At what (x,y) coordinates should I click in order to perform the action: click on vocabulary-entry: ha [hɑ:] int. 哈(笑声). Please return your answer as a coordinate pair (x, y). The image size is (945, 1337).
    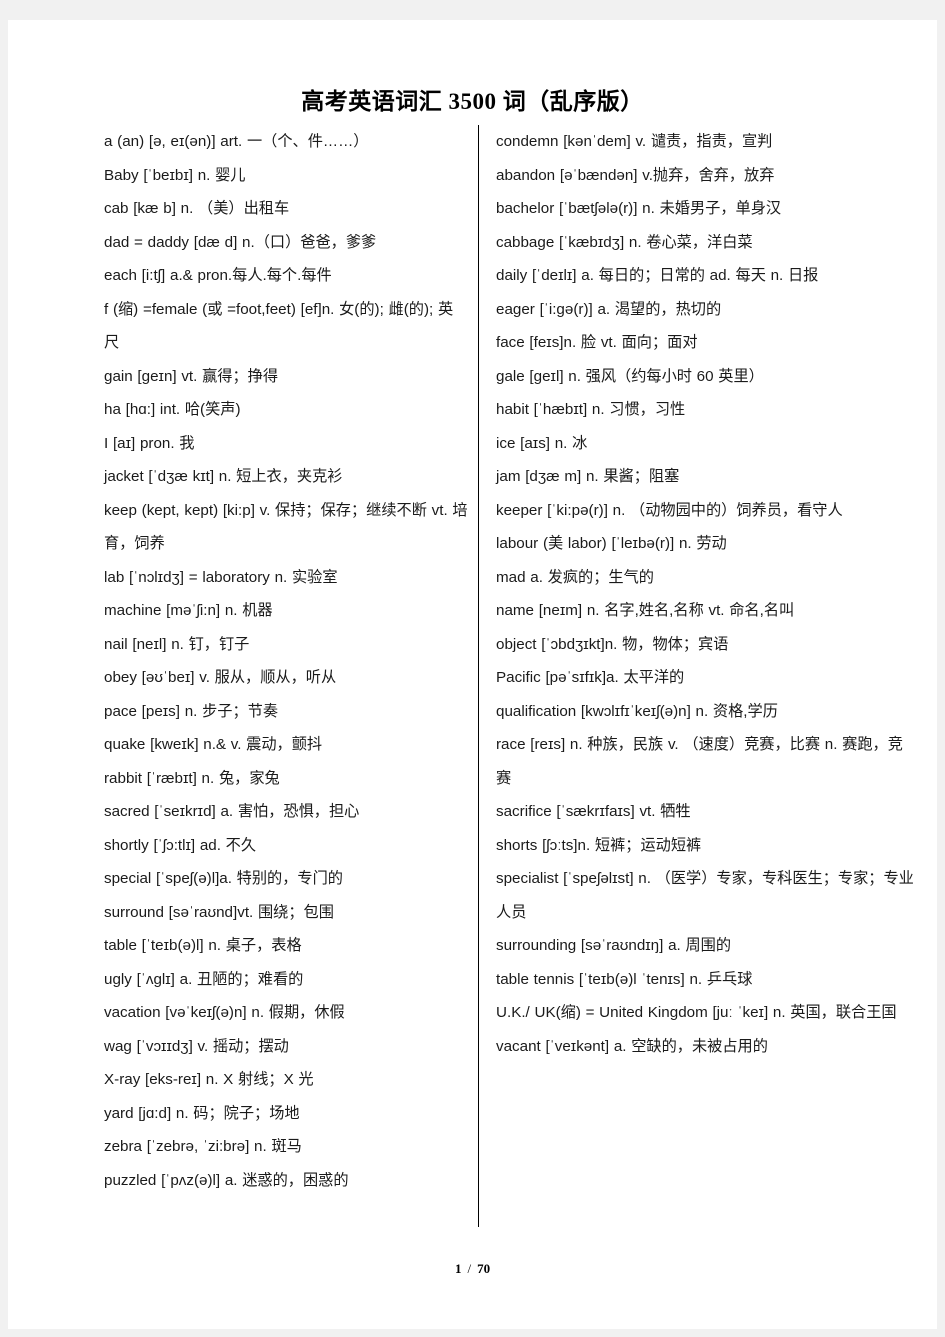
    Looking at the image, I should click on (172, 409).